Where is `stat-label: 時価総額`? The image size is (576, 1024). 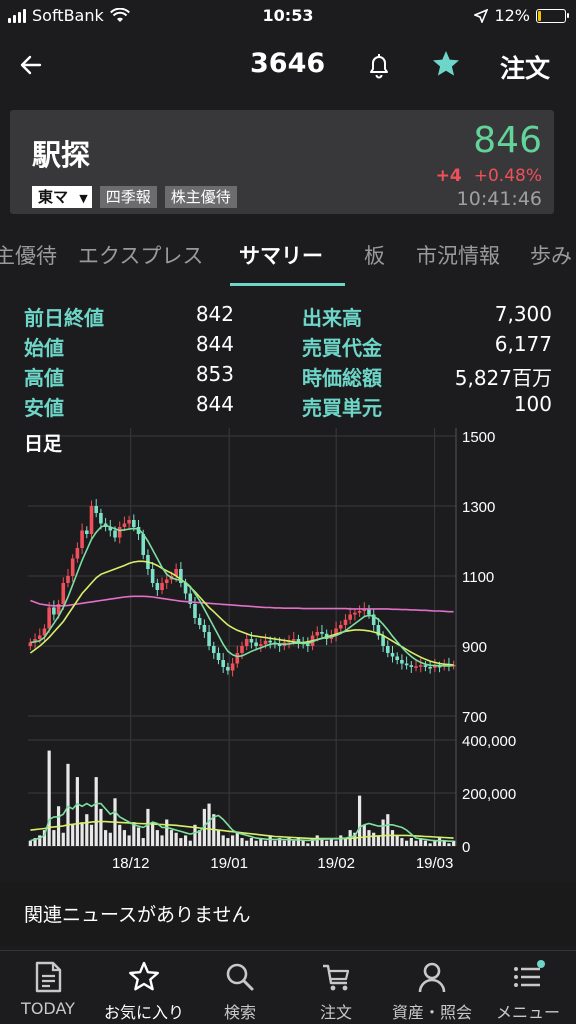 stat-label: 時価総額 is located at coordinates (342, 378).